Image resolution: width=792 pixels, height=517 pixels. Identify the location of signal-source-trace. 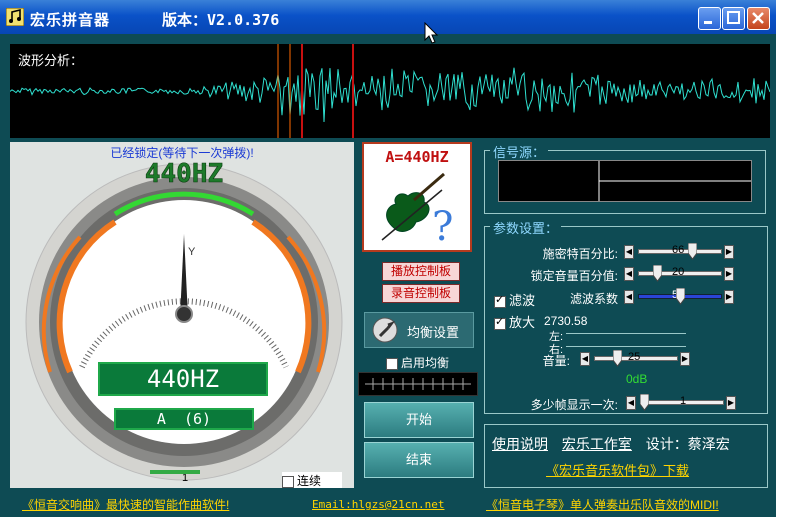
(674, 181).